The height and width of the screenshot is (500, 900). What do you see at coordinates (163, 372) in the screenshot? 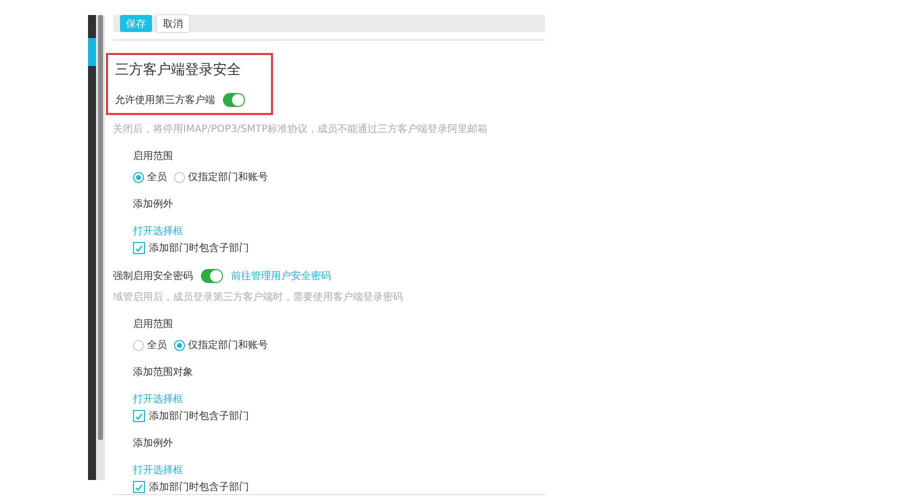
I see `group-heading: 添加范围对象` at bounding box center [163, 372].